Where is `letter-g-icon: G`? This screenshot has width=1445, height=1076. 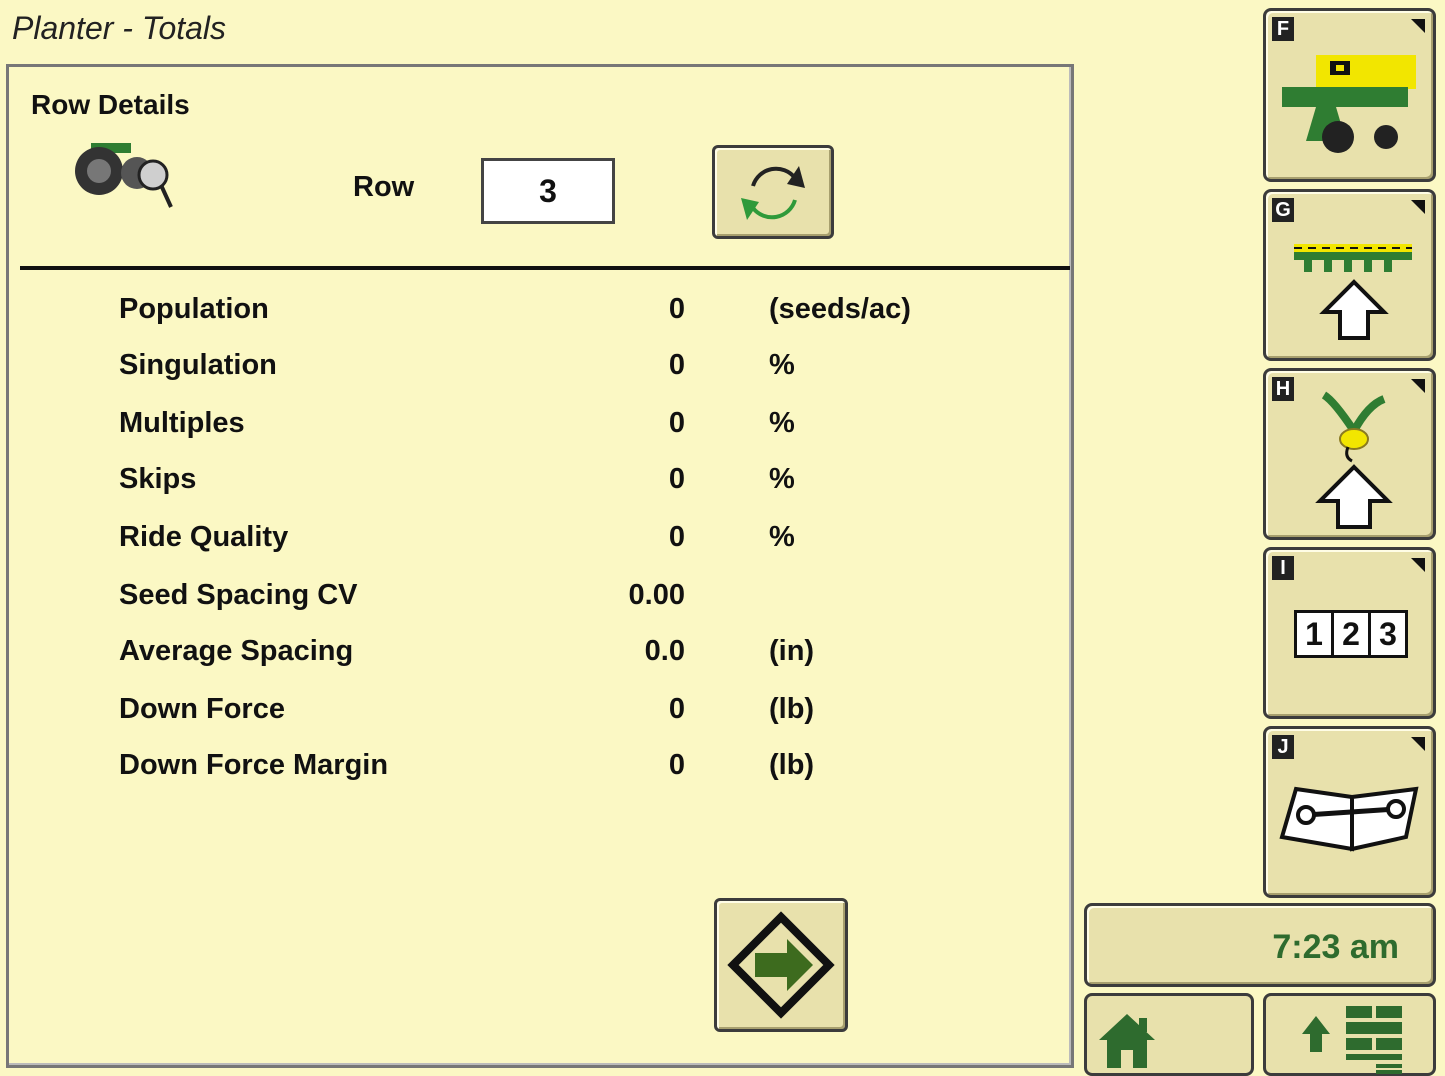 letter-g-icon: G is located at coordinates (1283, 210).